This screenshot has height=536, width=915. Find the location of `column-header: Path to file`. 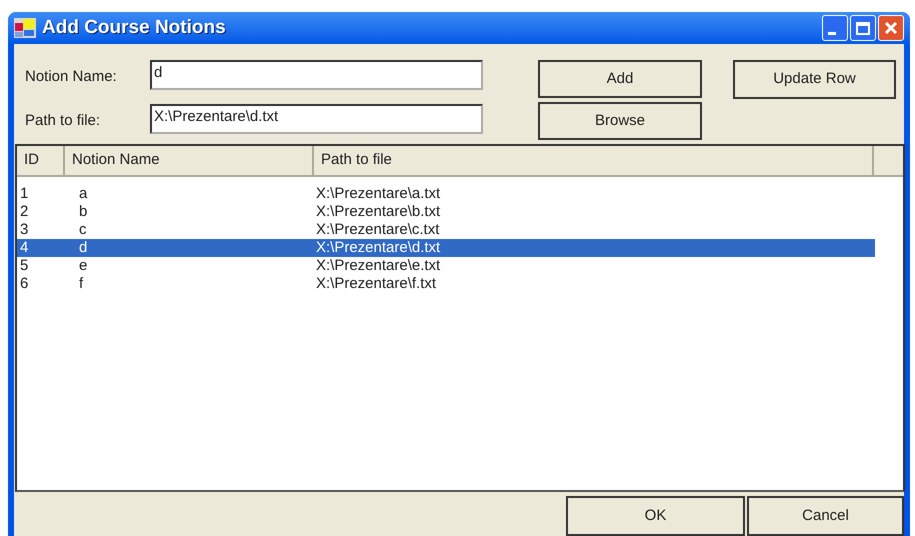

column-header: Path to file is located at coordinates (594, 160).